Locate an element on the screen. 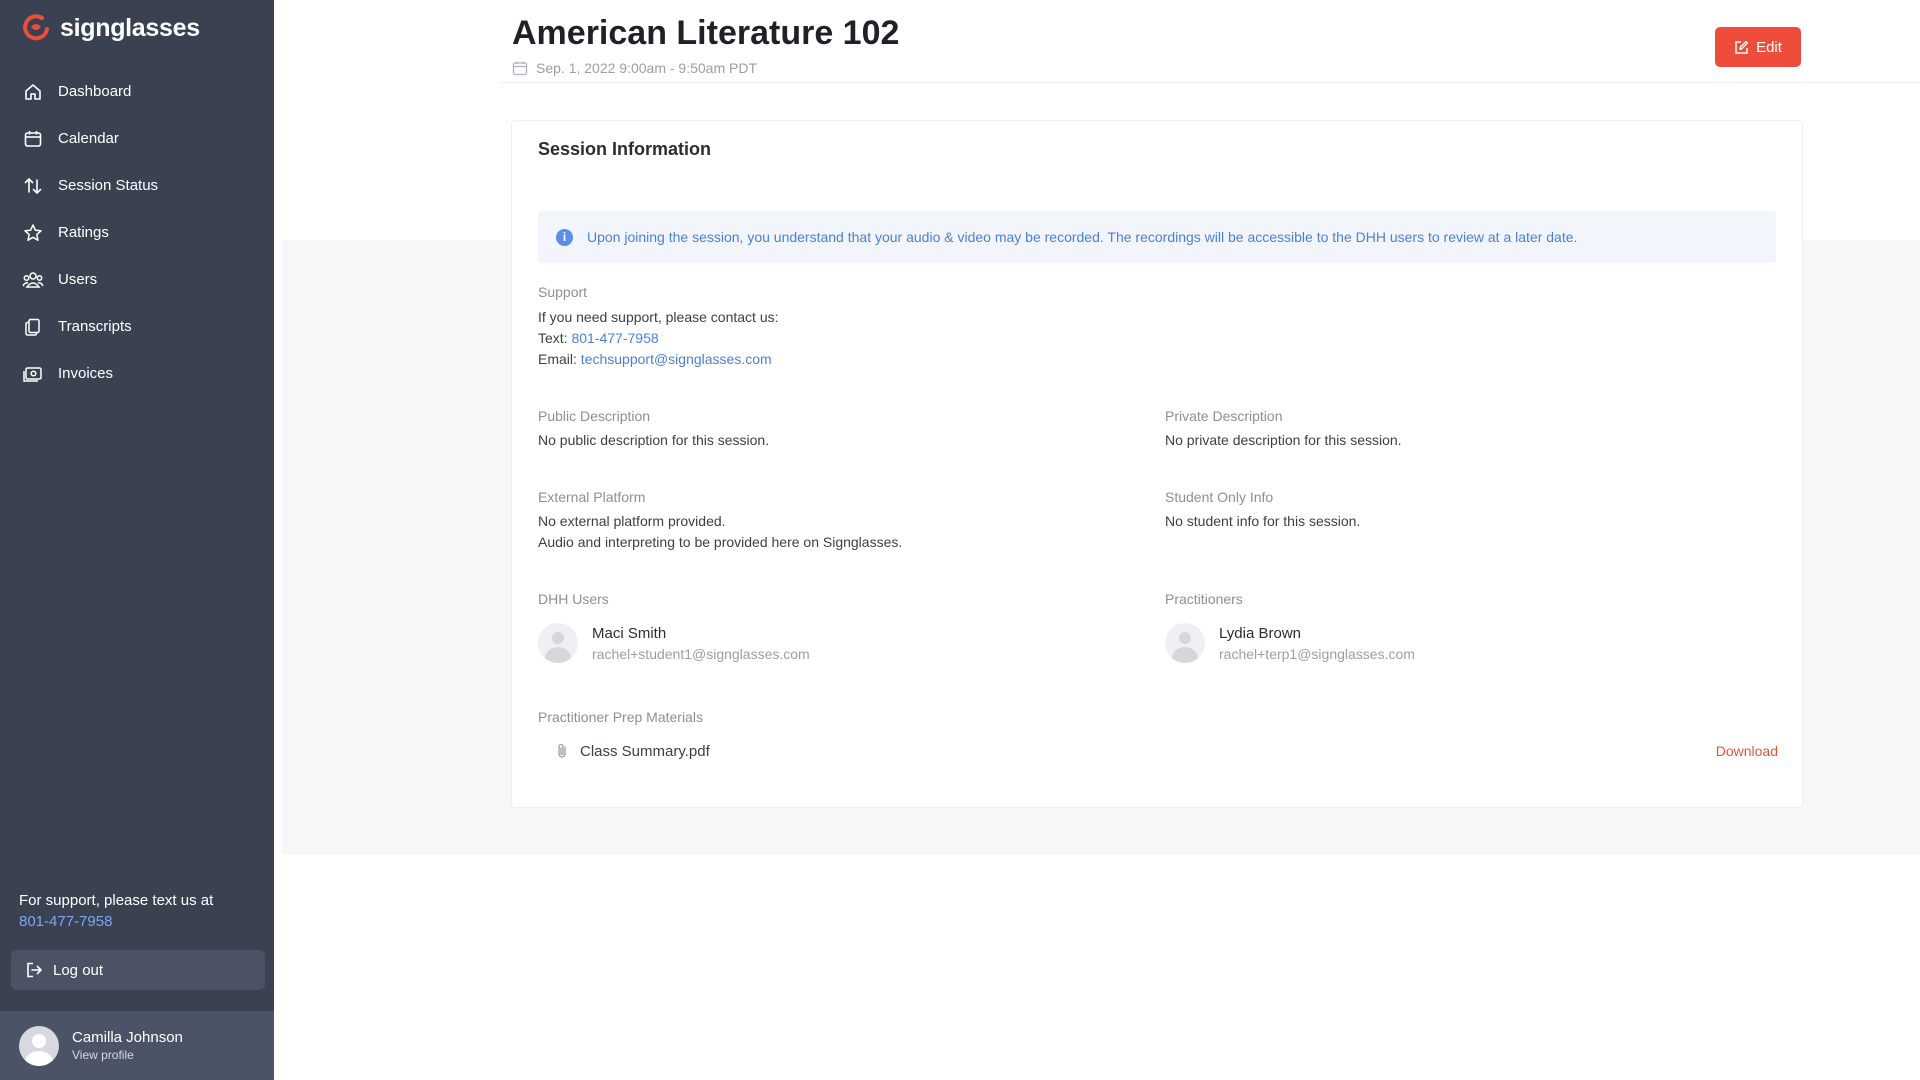 Image resolution: width=1920 pixels, height=1080 pixels. sidebar-item-transcripts: Transcripts is located at coordinates (137, 326).